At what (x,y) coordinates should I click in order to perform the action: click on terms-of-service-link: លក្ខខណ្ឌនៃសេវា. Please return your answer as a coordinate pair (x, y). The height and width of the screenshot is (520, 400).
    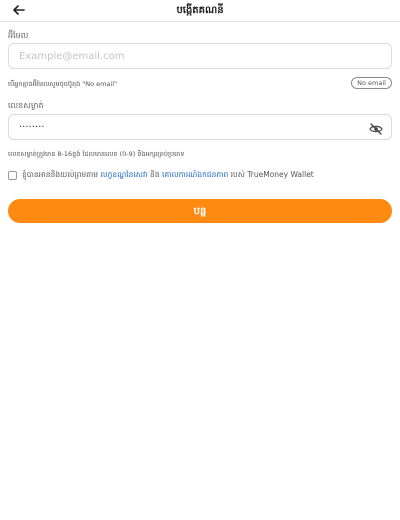
    Looking at the image, I should click on (123, 174).